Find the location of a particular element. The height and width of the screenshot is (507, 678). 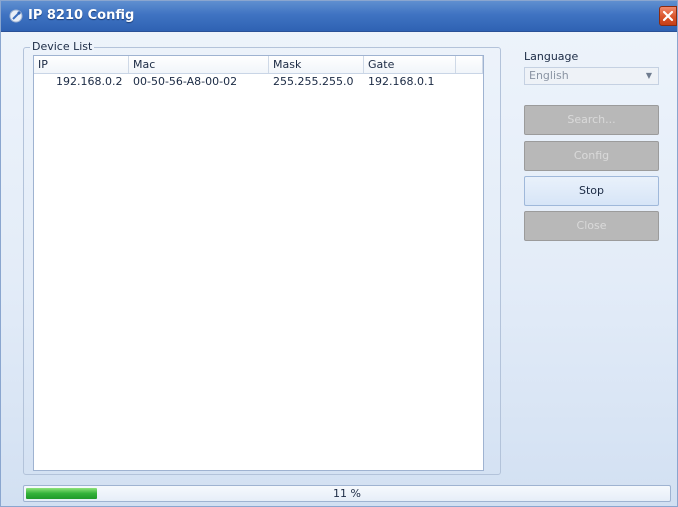

row-gate: 192.168.0.1 is located at coordinates (401, 81).